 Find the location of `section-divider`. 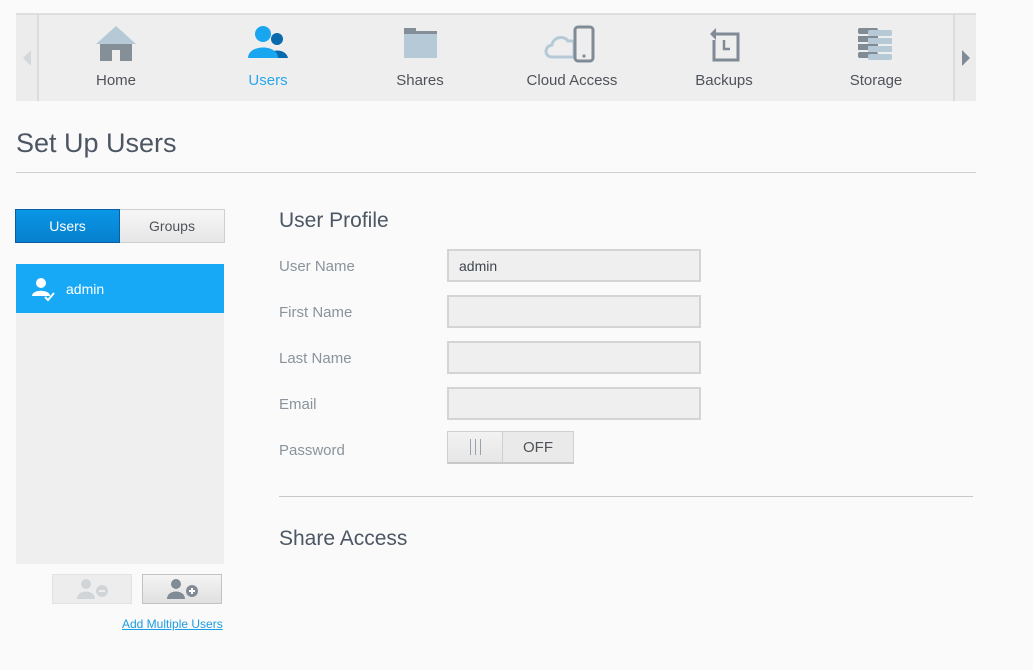

section-divider is located at coordinates (626, 496).